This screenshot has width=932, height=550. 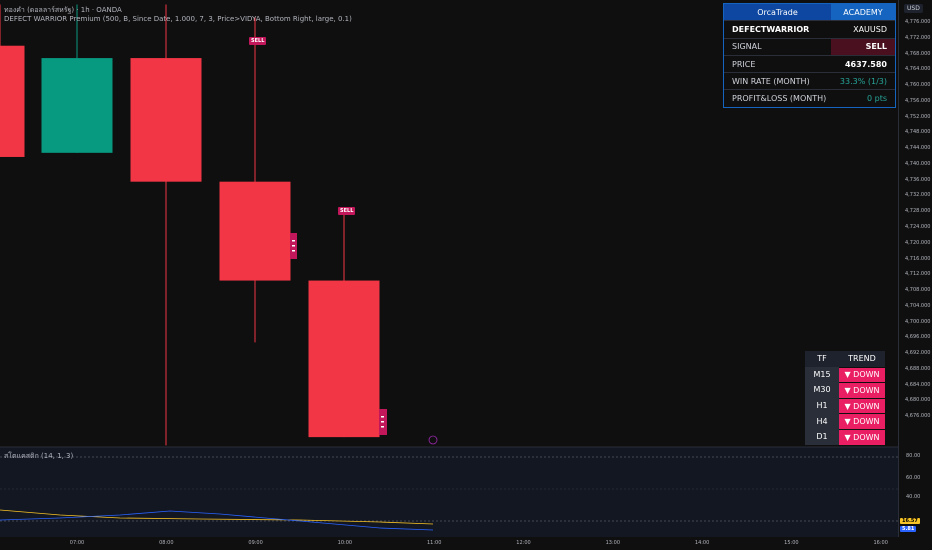 I want to click on info-header-row: OrcaTrade ACADEMY, so click(x=809, y=12).